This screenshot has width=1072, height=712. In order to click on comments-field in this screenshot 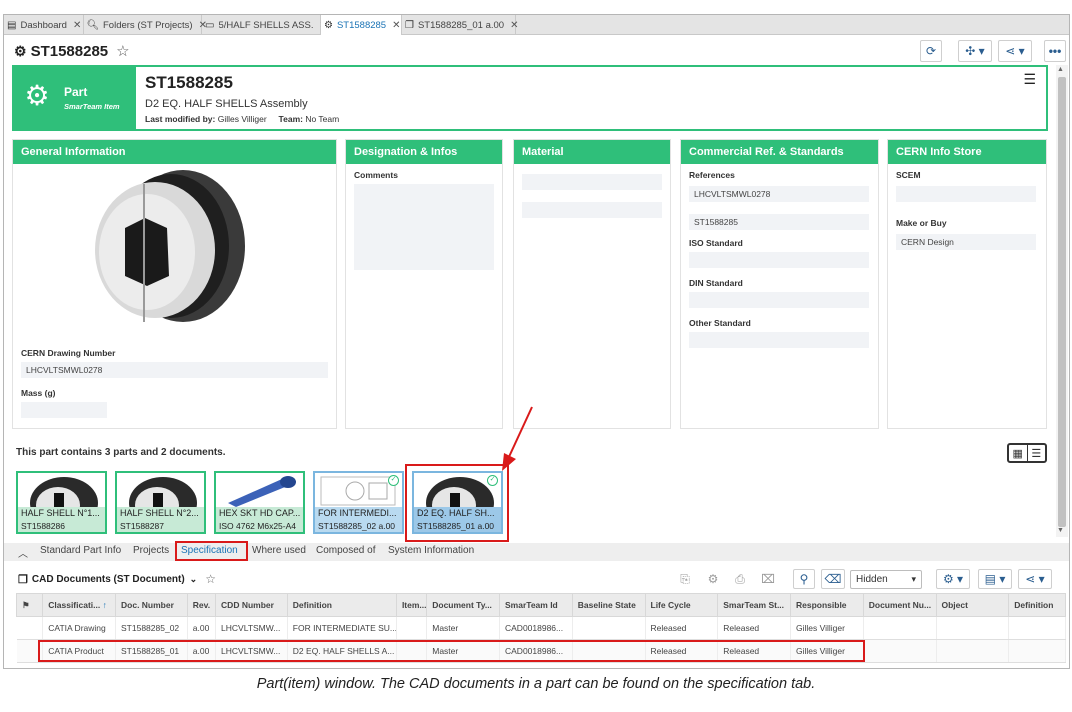, I will do `click(424, 227)`.